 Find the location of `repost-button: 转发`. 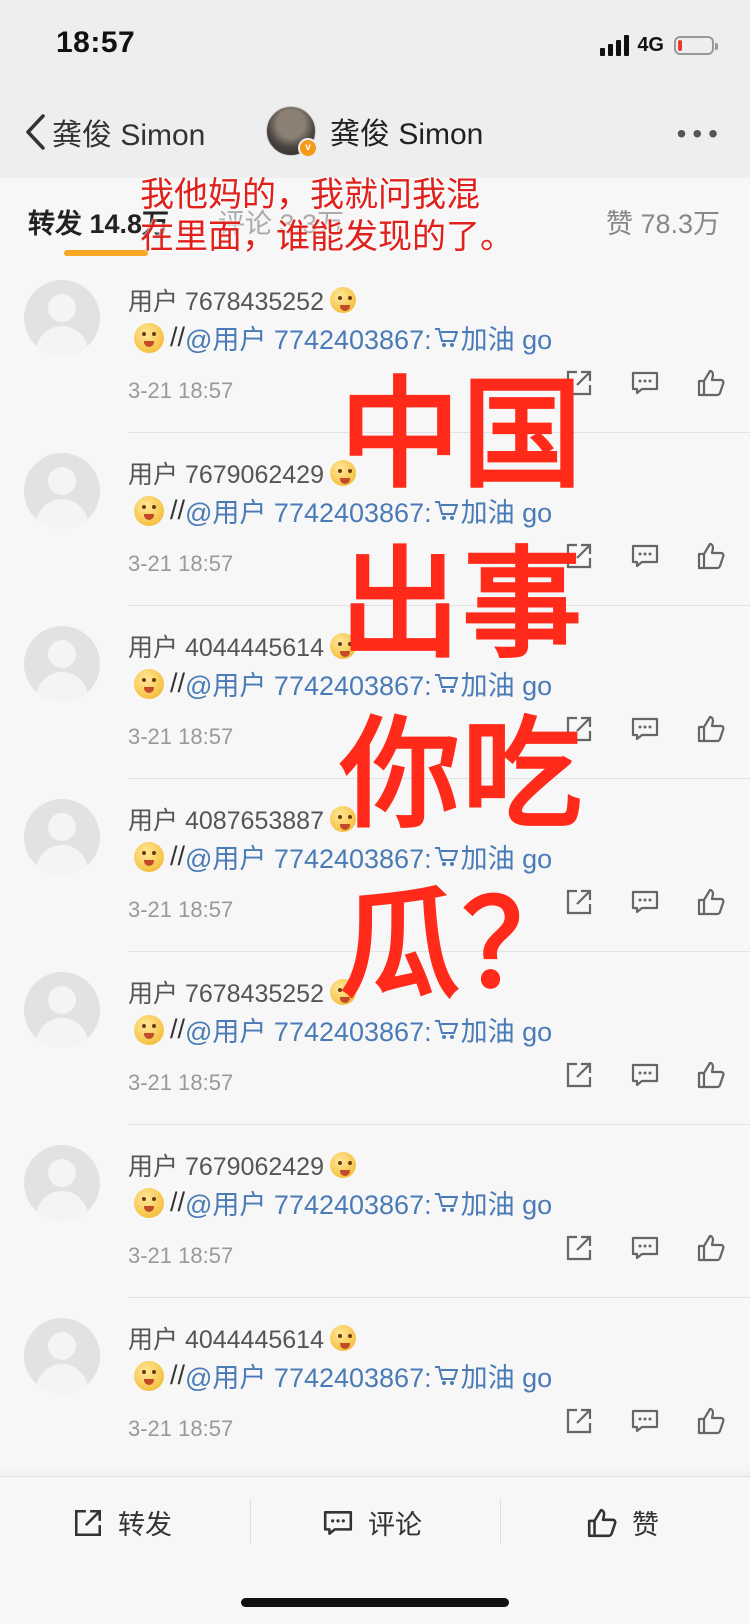

repost-button: 转发 is located at coordinates (122, 1522).